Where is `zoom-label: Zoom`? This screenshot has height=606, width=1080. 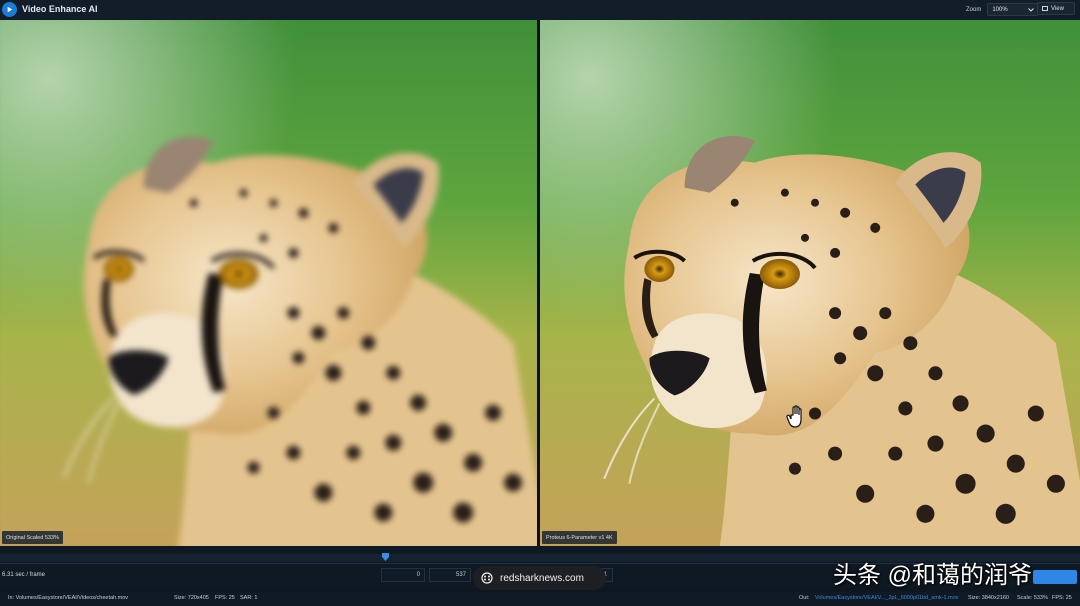
zoom-label: Zoom is located at coordinates (974, 9).